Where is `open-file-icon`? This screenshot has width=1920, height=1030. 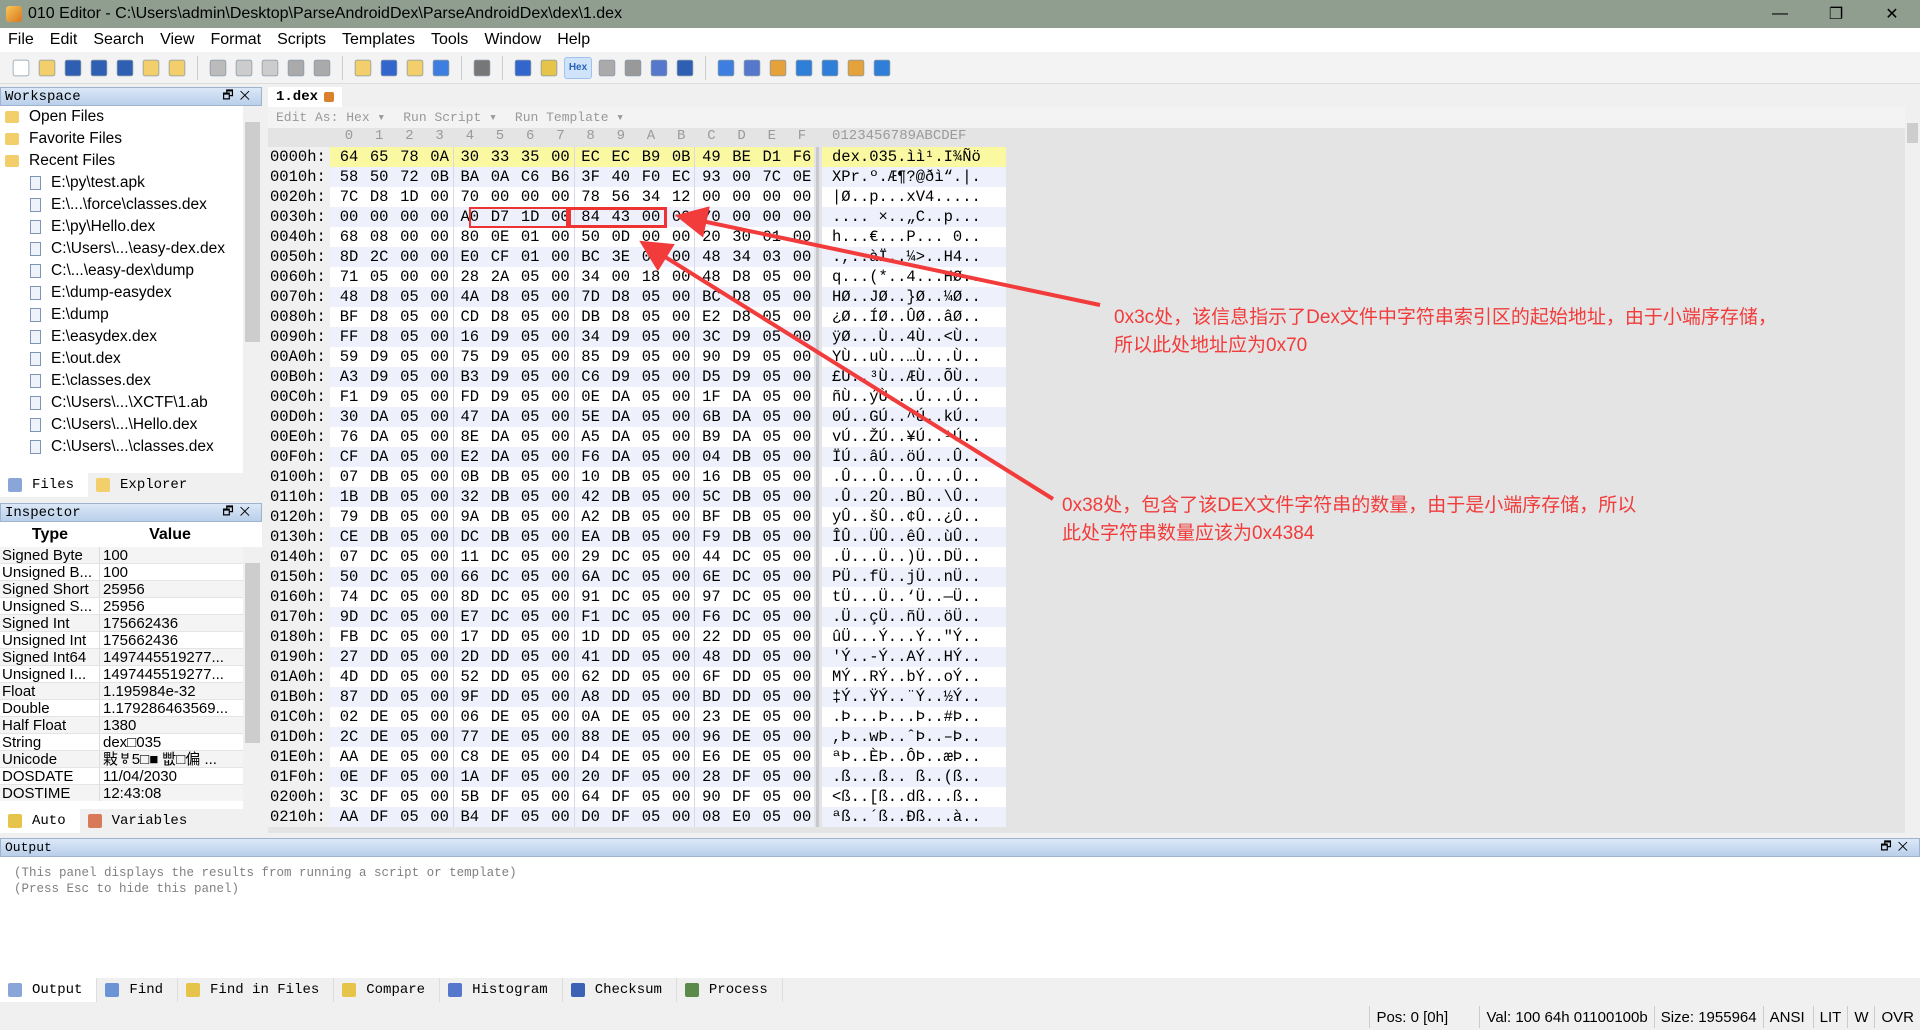
open-file-icon is located at coordinates (47, 67).